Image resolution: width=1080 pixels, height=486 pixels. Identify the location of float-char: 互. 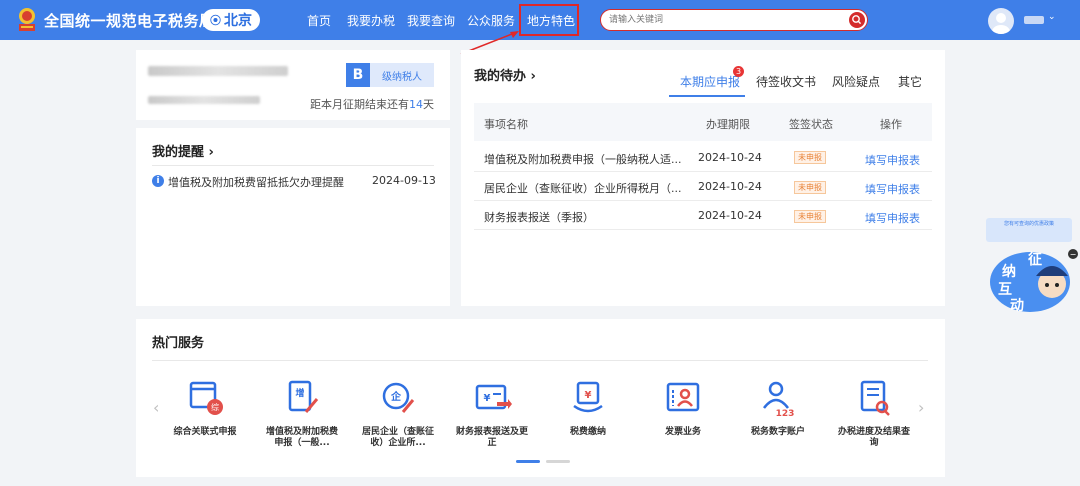
(1005, 290).